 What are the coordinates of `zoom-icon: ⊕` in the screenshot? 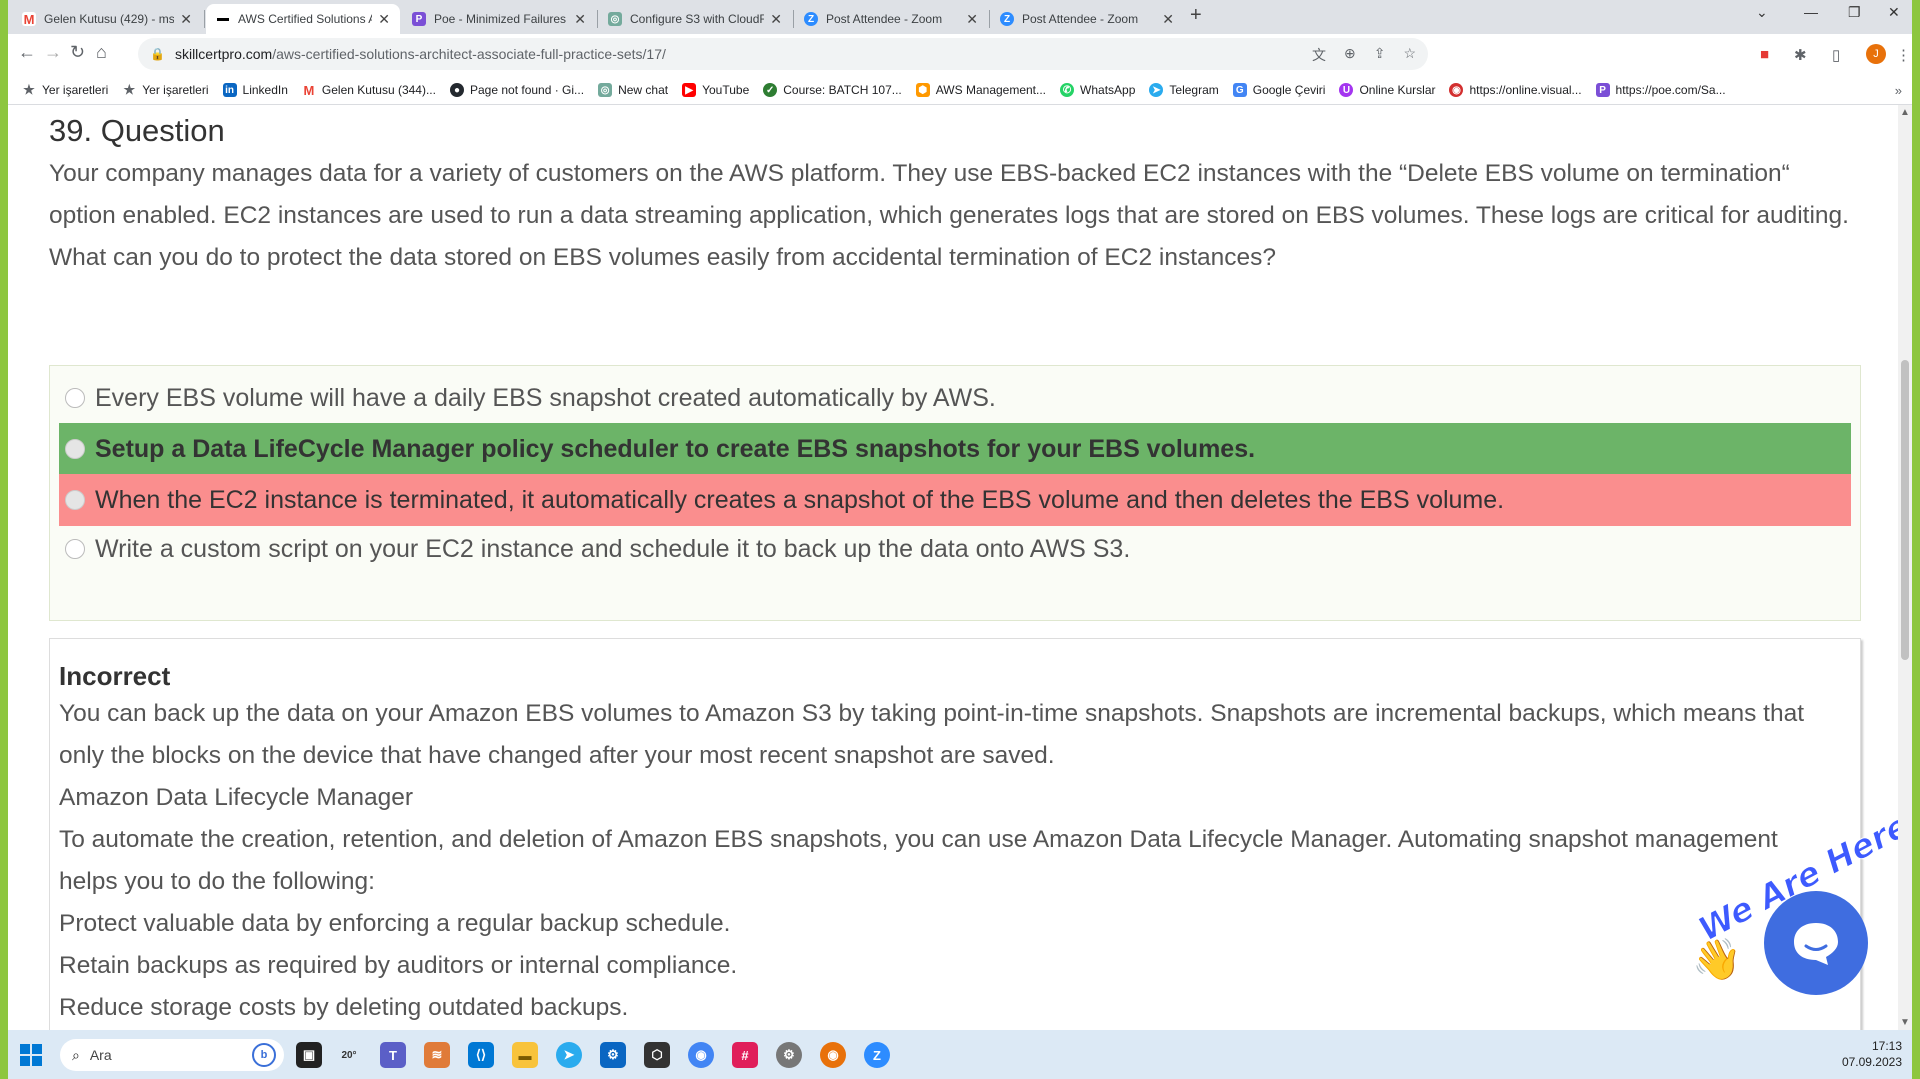 It's located at (1350, 55).